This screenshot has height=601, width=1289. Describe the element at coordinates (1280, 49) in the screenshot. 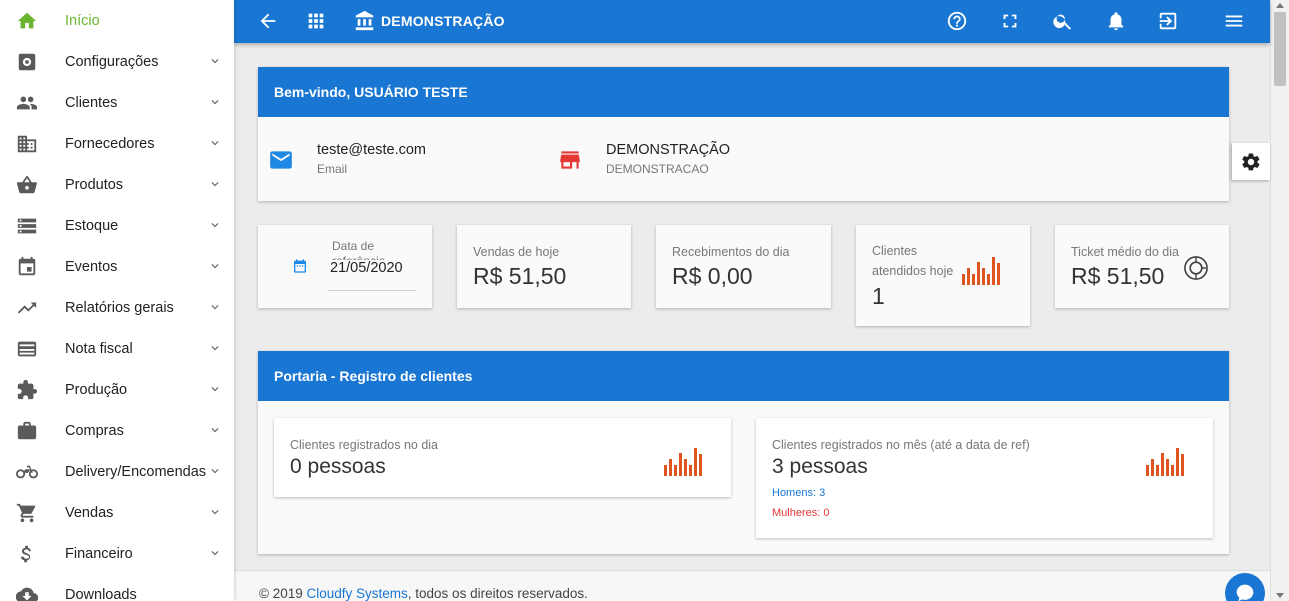

I see `scrollbar-thumb` at that location.